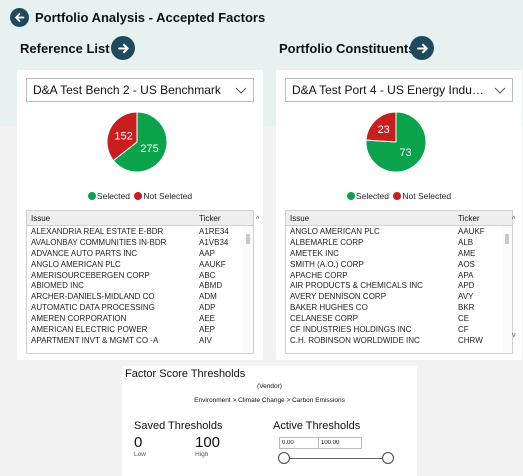 The image size is (523, 476). I want to click on saved-high-label: High, so click(202, 454).